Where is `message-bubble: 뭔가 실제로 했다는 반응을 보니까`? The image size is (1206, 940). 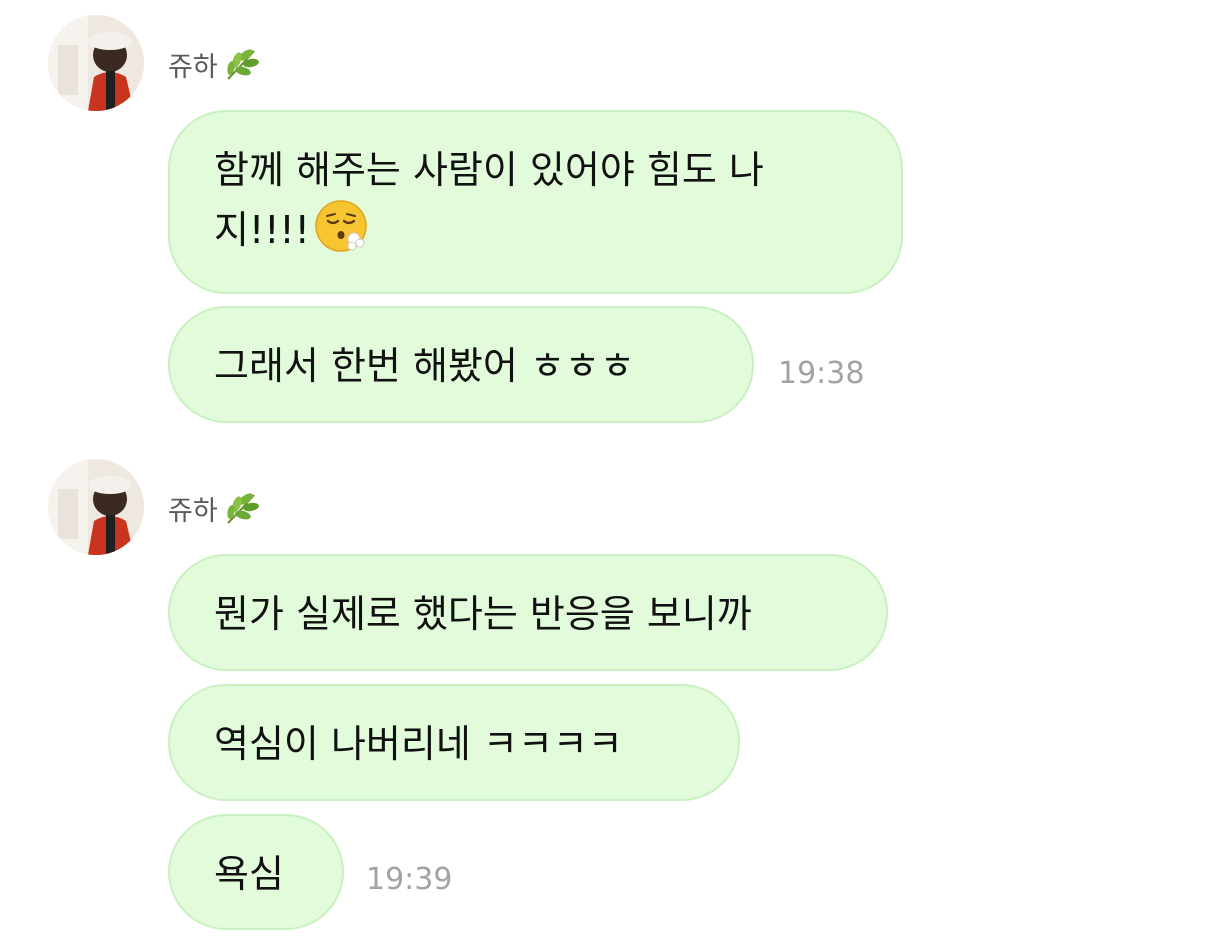 message-bubble: 뭔가 실제로 했다는 반응을 보니까 is located at coordinates (528, 612).